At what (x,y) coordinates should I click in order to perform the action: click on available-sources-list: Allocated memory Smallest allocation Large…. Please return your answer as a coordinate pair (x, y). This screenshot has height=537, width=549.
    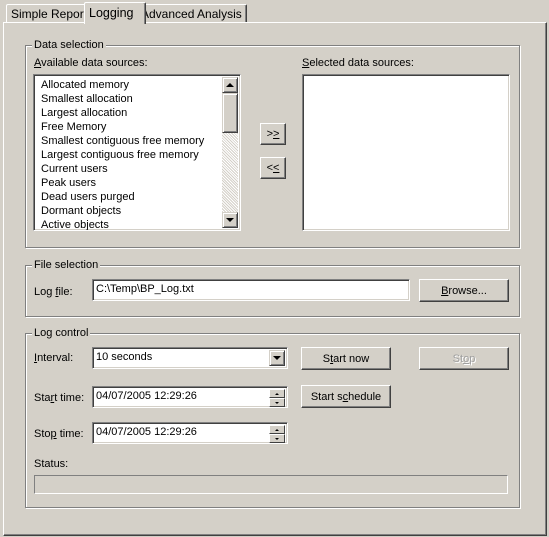
    Looking at the image, I should click on (129, 154).